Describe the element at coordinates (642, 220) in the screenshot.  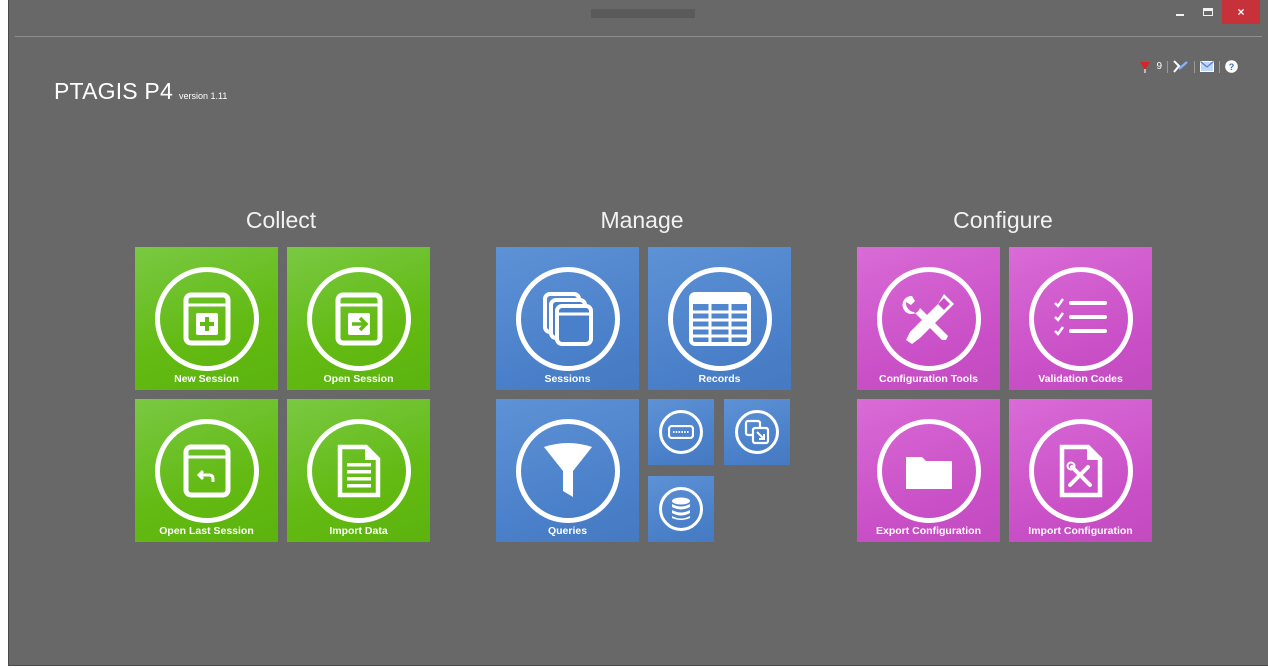
I see `manage-heading: Manage` at that location.